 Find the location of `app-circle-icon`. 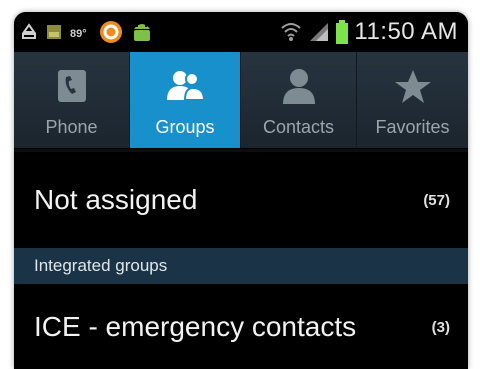

app-circle-icon is located at coordinates (111, 32).